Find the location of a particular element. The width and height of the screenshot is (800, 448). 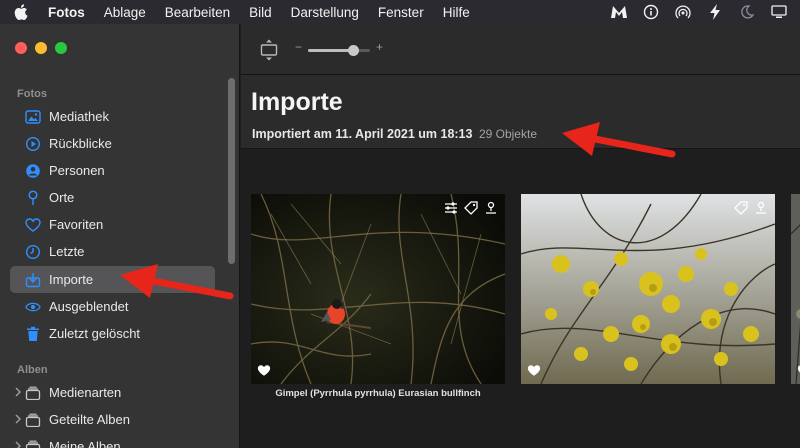

sidebar-item-geteilte-alben: Geteilte Alben is located at coordinates (112, 419).